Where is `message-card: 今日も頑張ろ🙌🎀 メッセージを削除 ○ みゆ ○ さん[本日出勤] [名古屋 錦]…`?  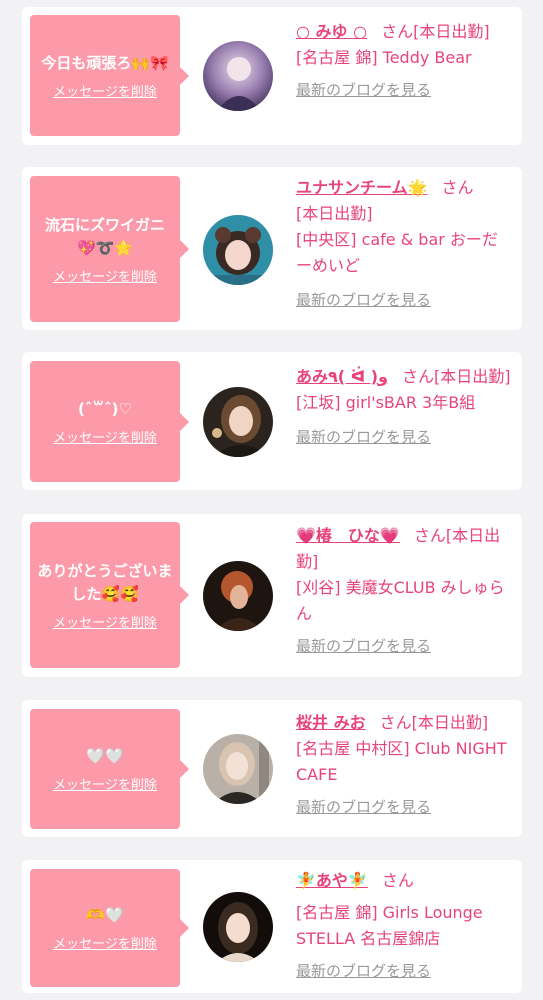
message-card: 今日も頑張ろ🙌🎀 メッセージを削除 ○ みゆ ○ さん[本日出勤] [名古屋 錦]… is located at coordinates (272, 76).